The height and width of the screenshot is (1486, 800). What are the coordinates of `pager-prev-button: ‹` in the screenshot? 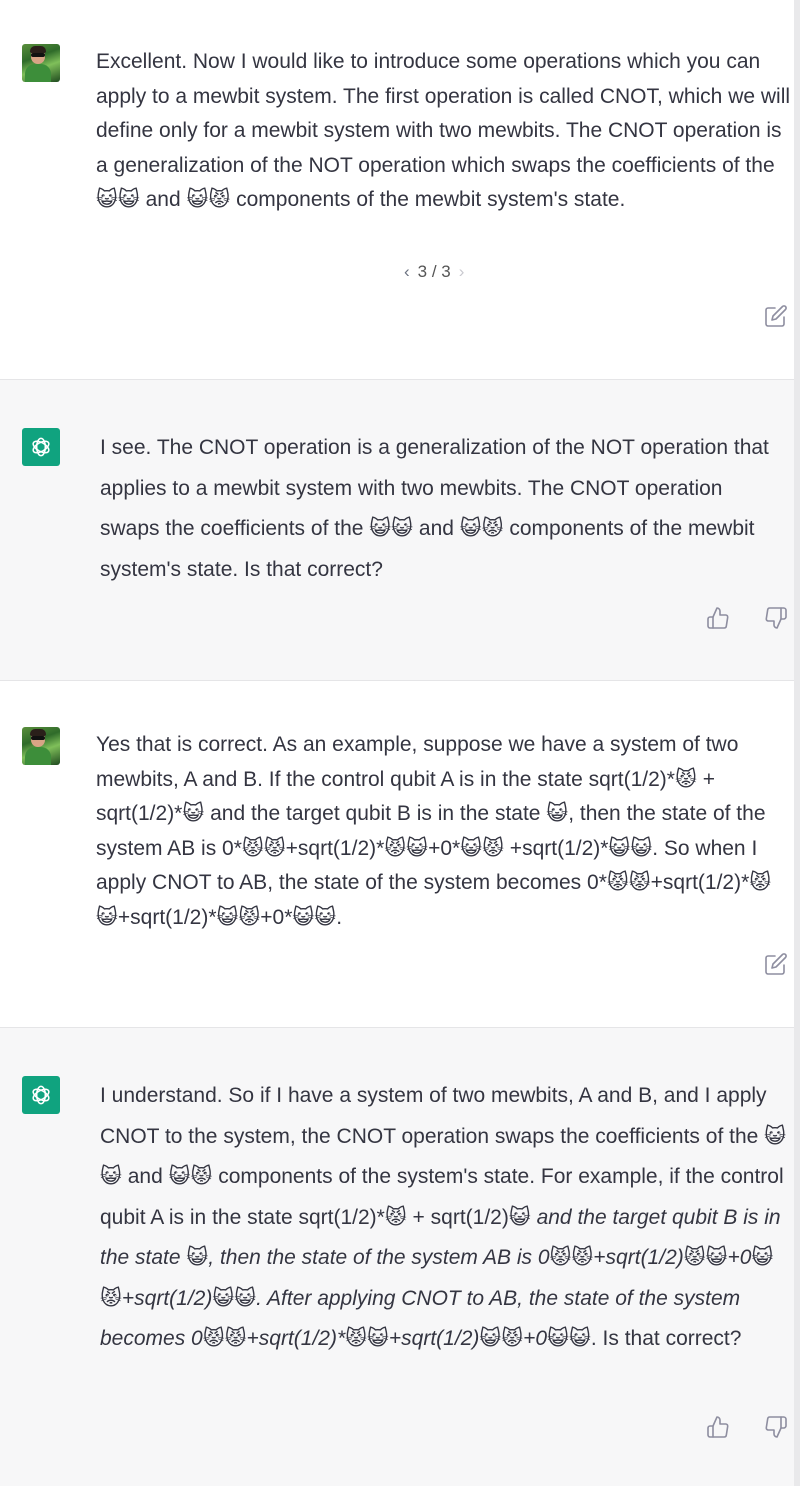 It's located at (407, 272).